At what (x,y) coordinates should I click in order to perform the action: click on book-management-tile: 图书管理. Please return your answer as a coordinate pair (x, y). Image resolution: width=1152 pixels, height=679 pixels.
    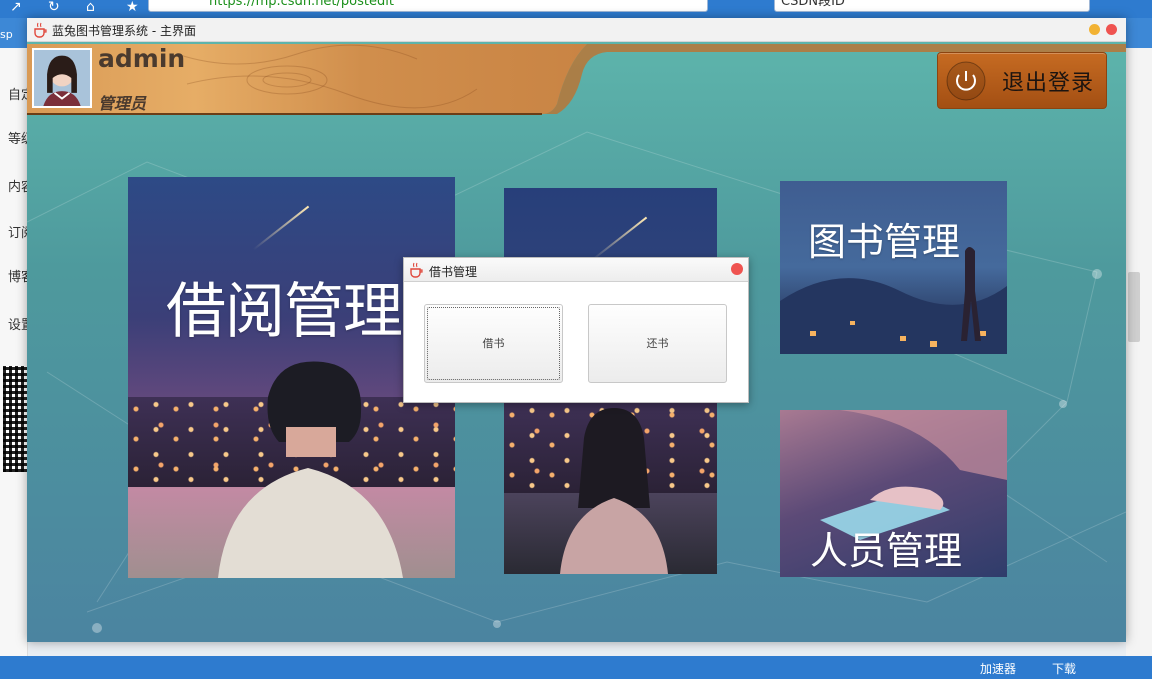
    Looking at the image, I should click on (893, 267).